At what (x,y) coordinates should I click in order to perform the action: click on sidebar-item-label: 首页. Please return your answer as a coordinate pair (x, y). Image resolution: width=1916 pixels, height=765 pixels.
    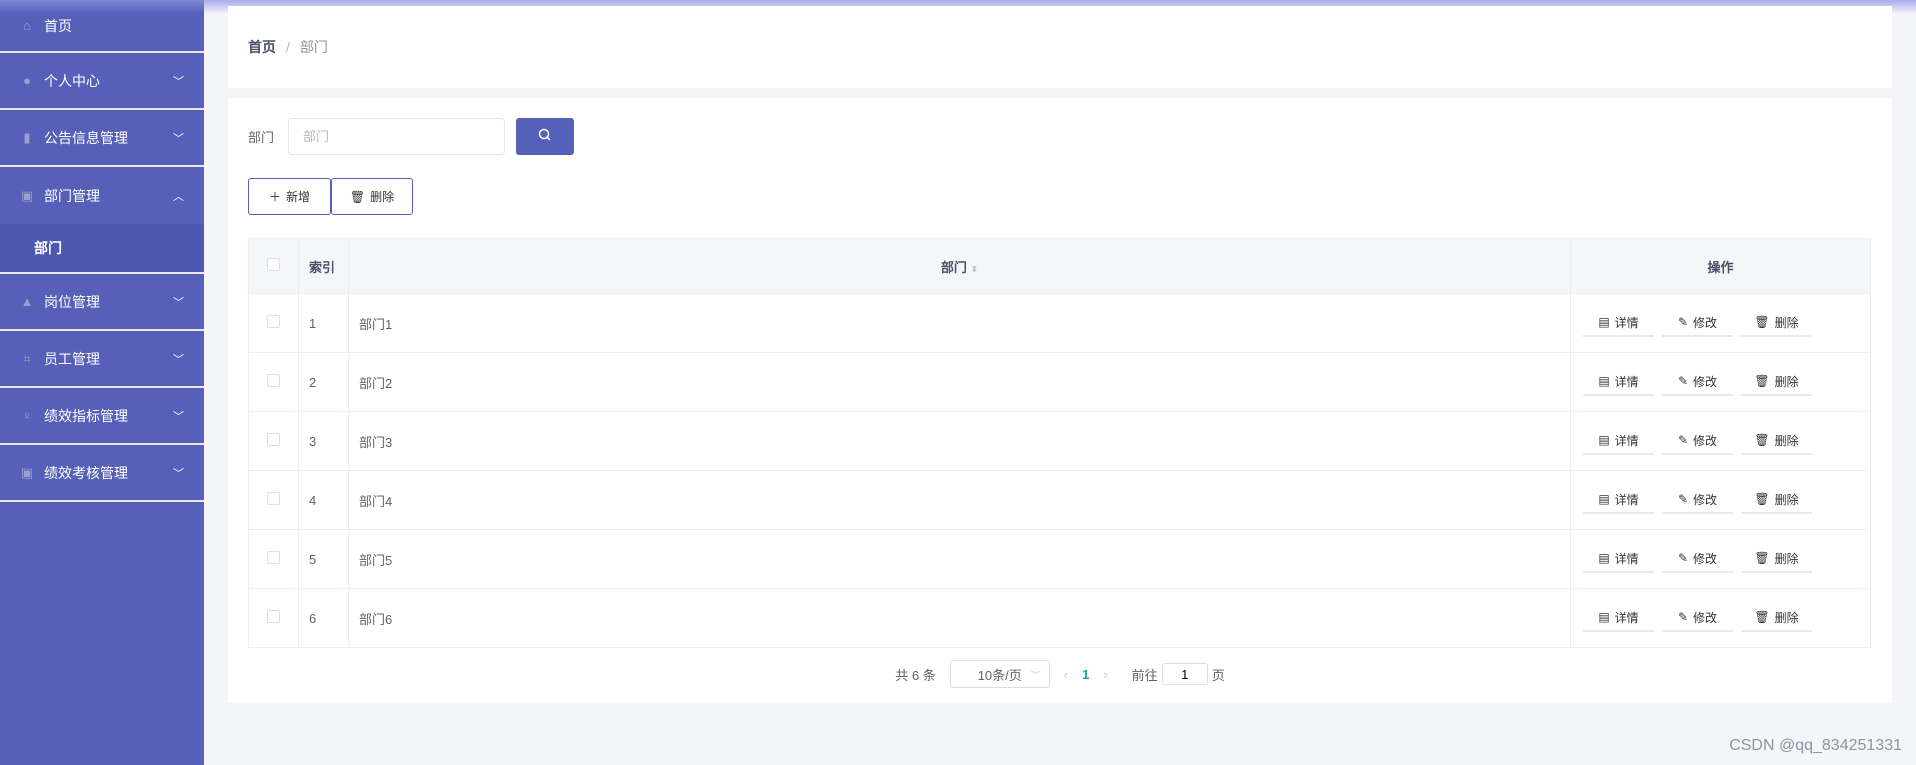
    Looking at the image, I should click on (58, 25).